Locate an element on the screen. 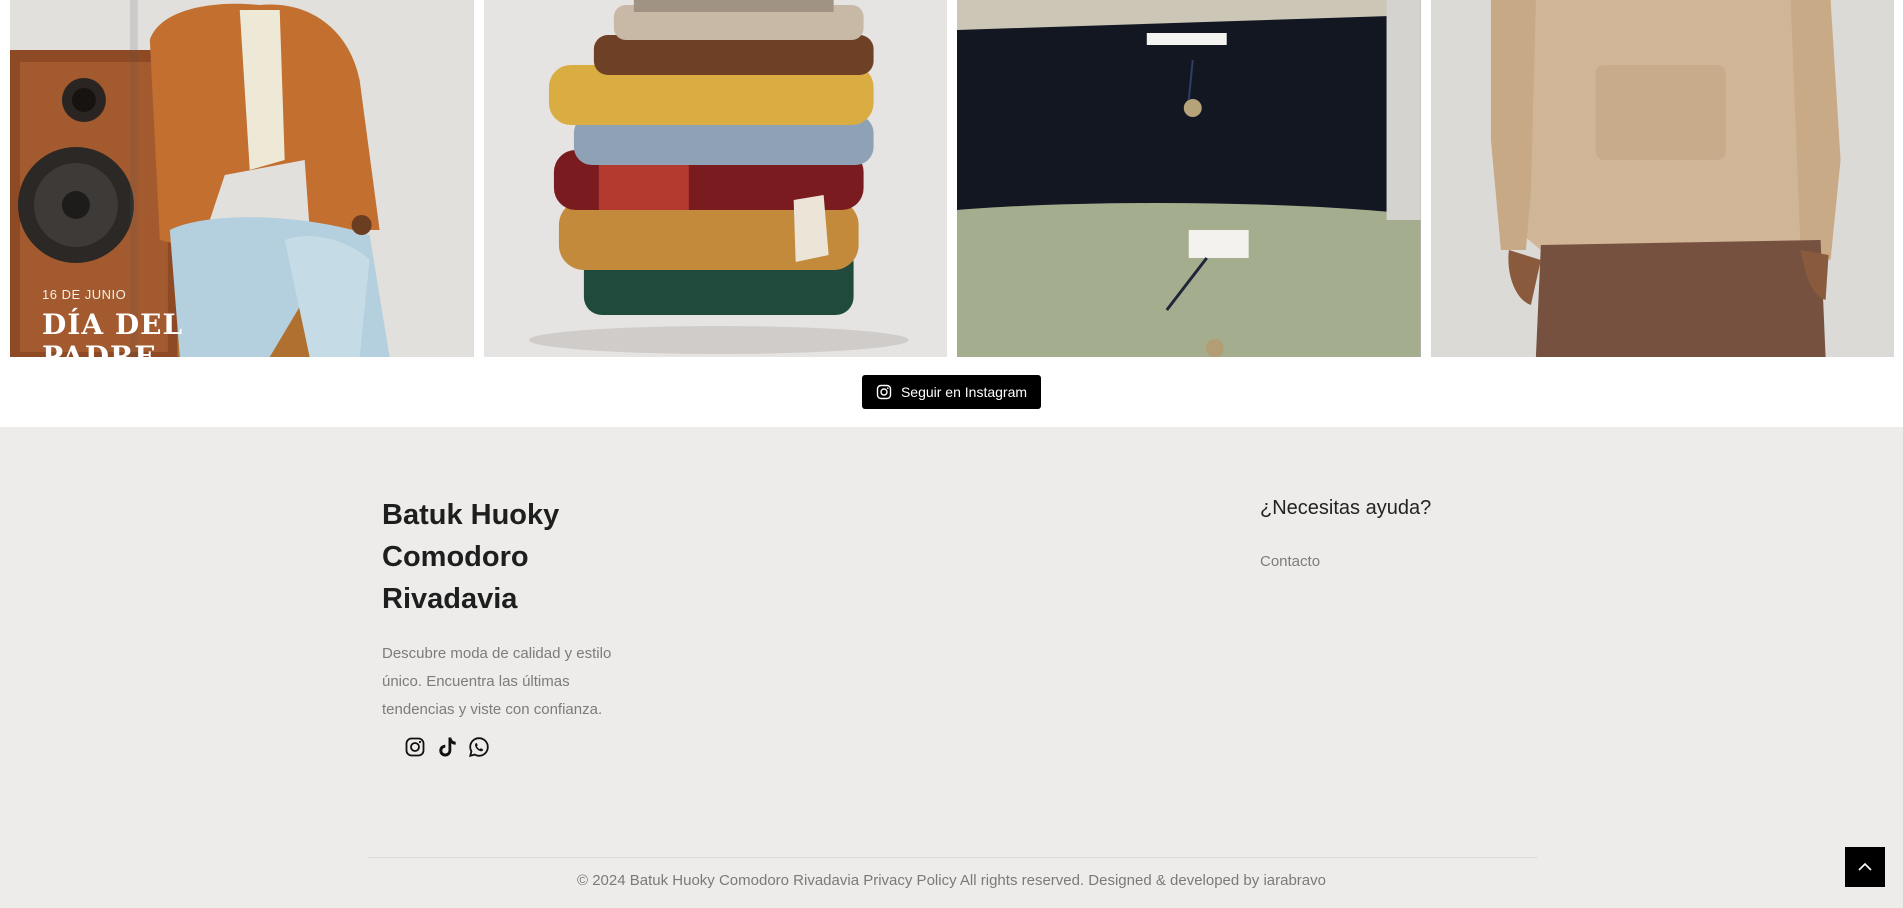 This screenshot has width=1903, height=908. footer-brand: Batuk Huoky Comodoro Rivadavia is located at coordinates (512, 557).